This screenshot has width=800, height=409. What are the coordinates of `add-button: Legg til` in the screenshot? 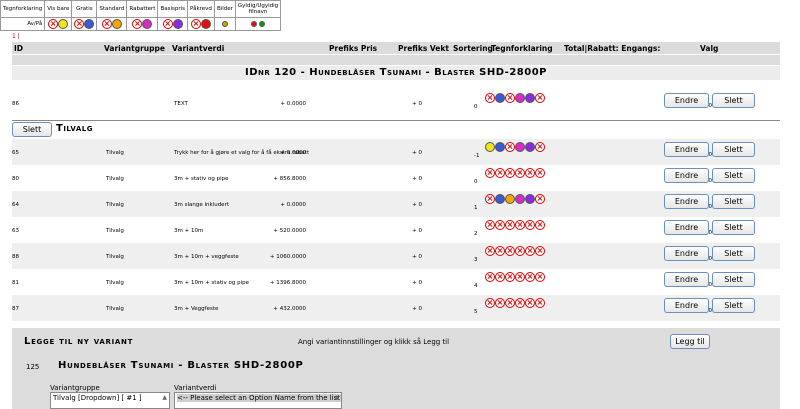 It's located at (690, 341).